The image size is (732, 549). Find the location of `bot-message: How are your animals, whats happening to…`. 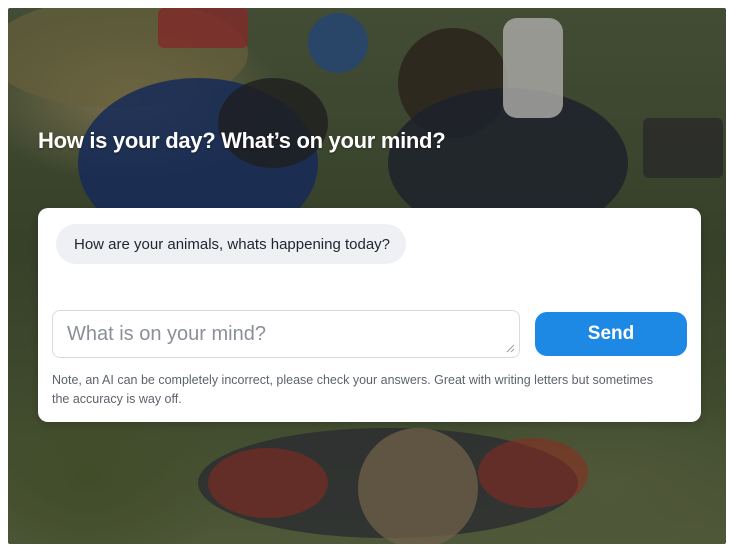

bot-message: How are your animals, whats happening to… is located at coordinates (231, 244).